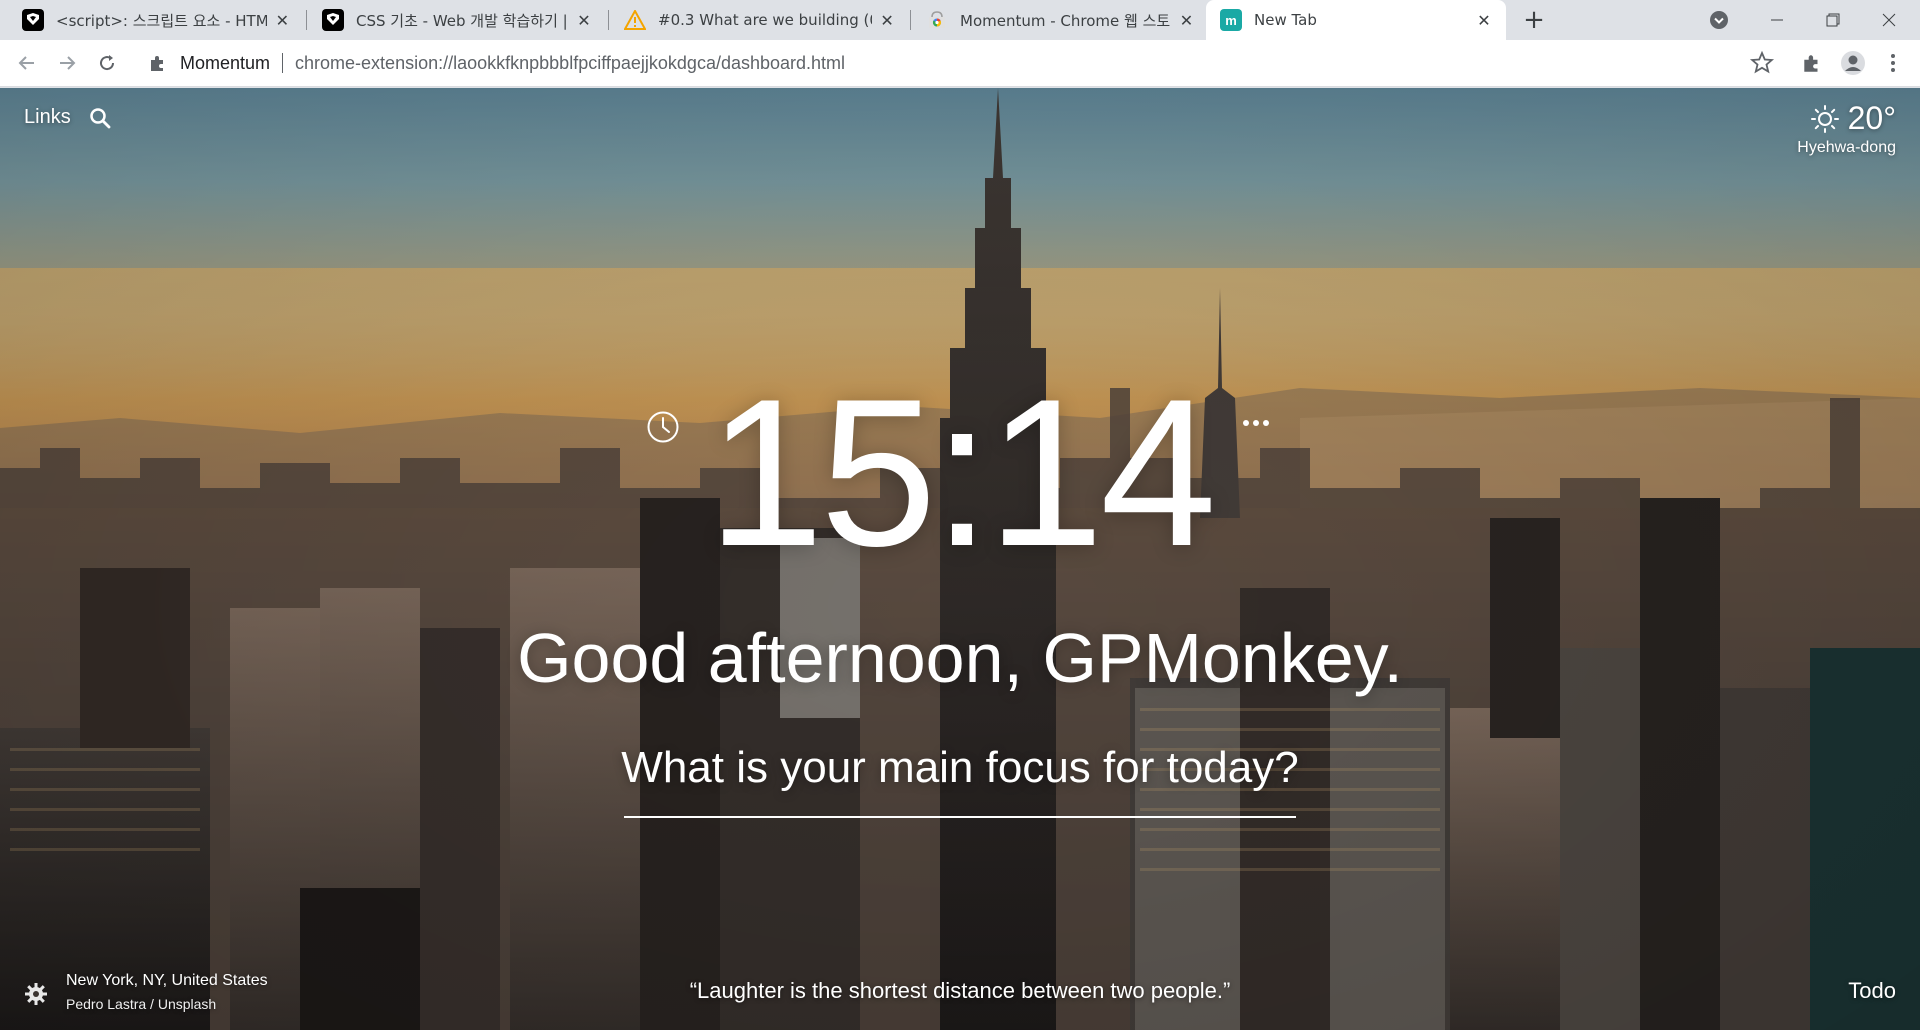  What do you see at coordinates (1871, 118) in the screenshot?
I see `temperature: 20°` at bounding box center [1871, 118].